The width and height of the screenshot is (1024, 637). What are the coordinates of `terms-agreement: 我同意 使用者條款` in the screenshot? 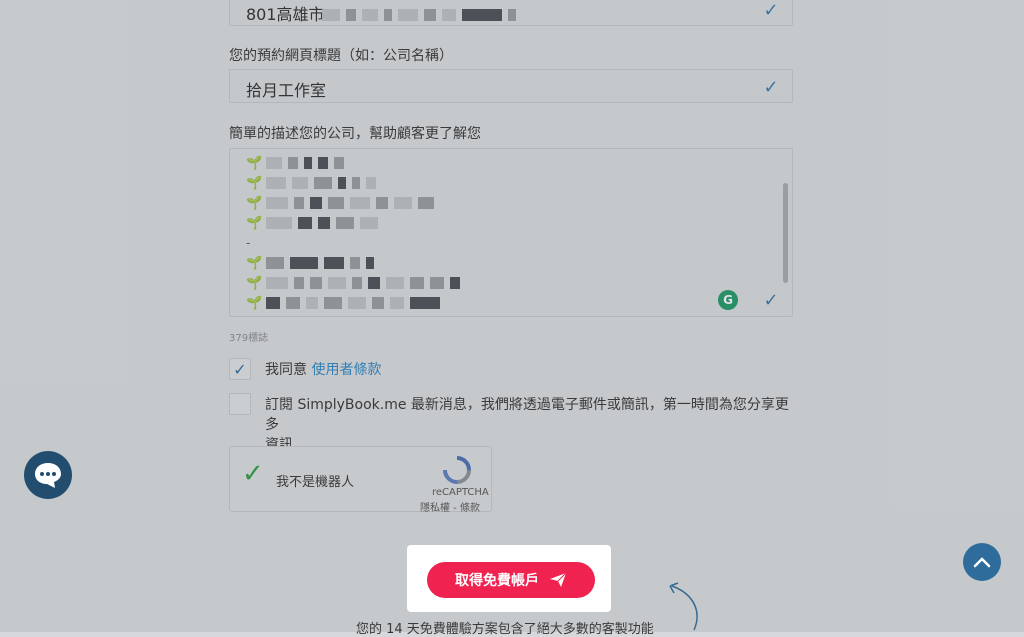 It's located at (323, 369).